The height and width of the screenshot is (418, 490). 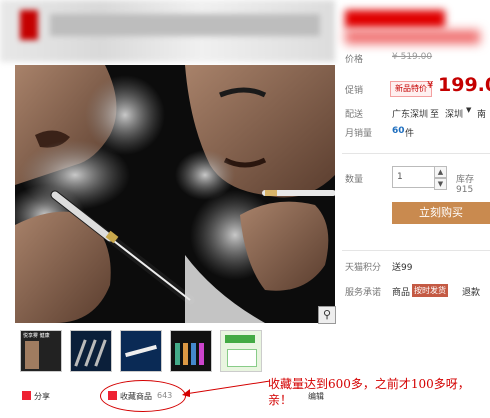 I want to click on annotation-arrow, so click(x=226, y=388).